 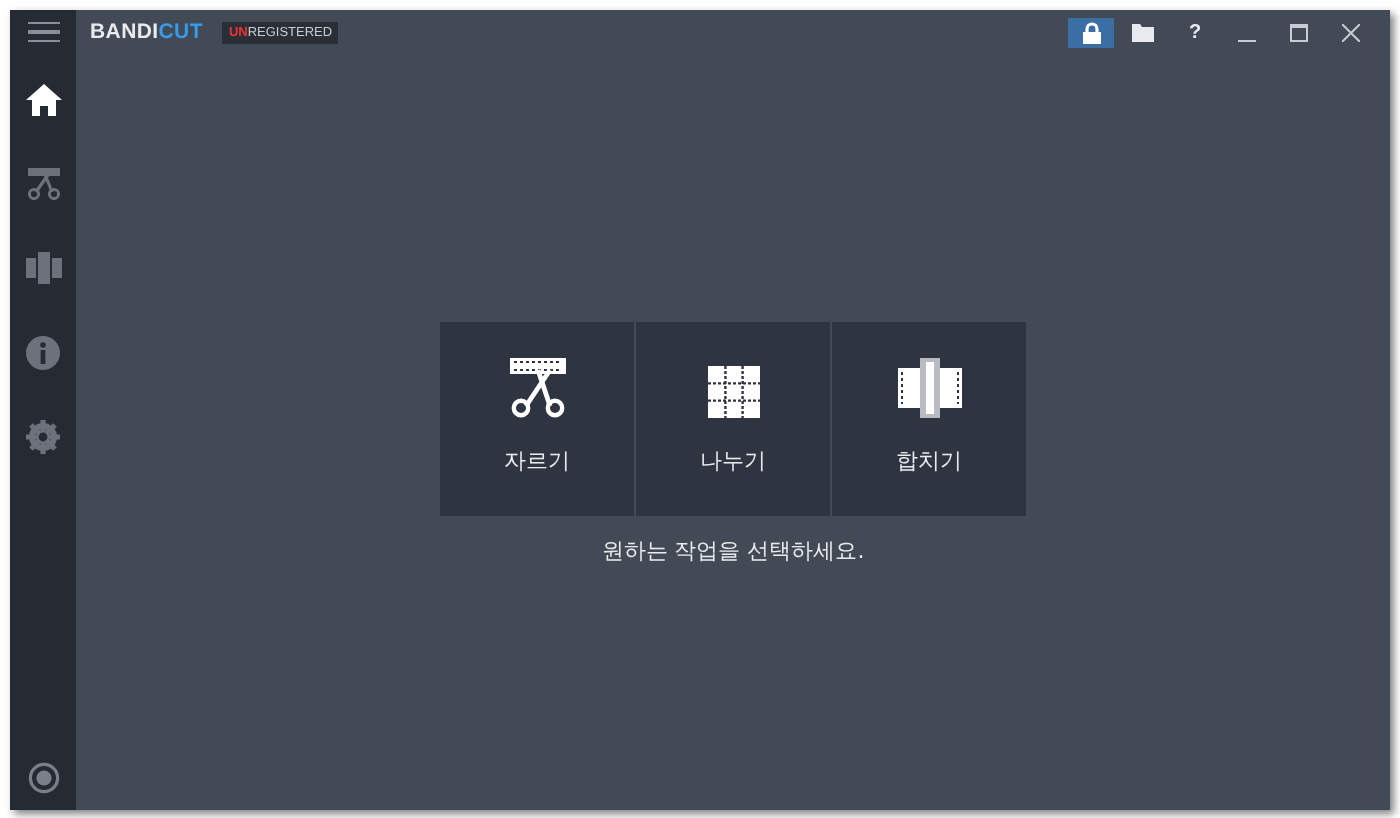 I want to click on join-tile: 합치기, so click(x=929, y=419).